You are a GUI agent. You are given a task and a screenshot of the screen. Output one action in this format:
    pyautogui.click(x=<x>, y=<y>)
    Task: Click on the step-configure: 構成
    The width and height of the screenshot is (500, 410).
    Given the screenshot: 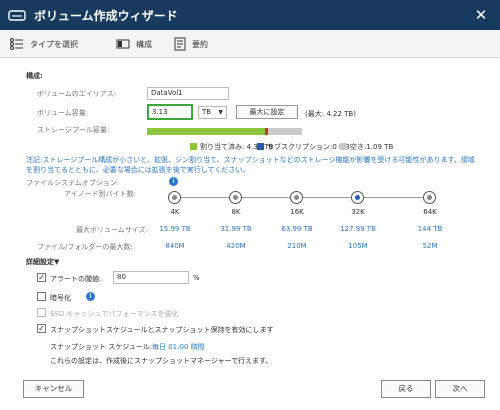 What is the action you would take?
    pyautogui.click(x=134, y=44)
    